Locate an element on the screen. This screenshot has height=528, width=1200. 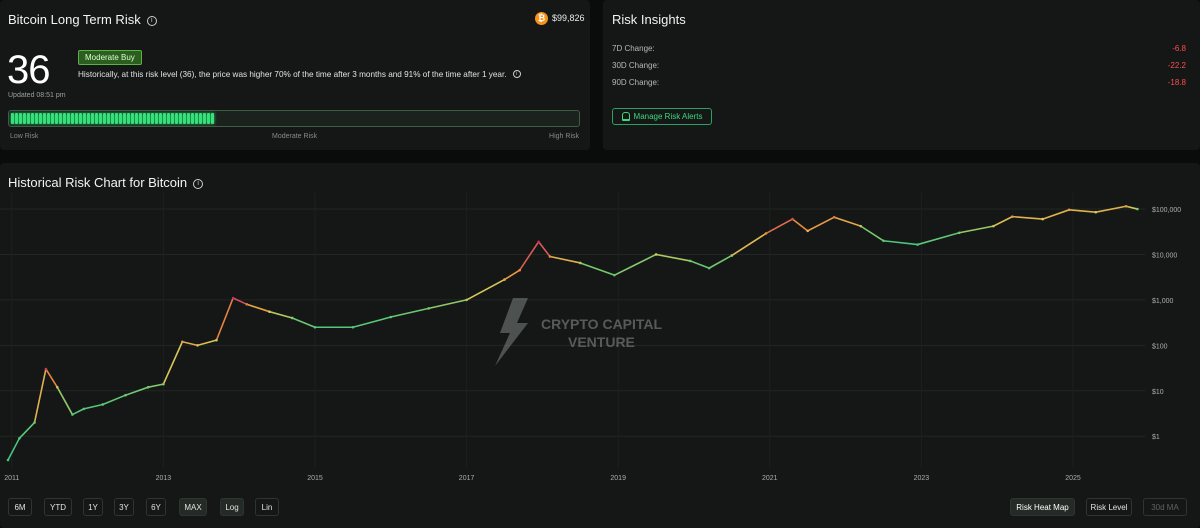
timeframe-6y-button: 6Y is located at coordinates (156, 507).